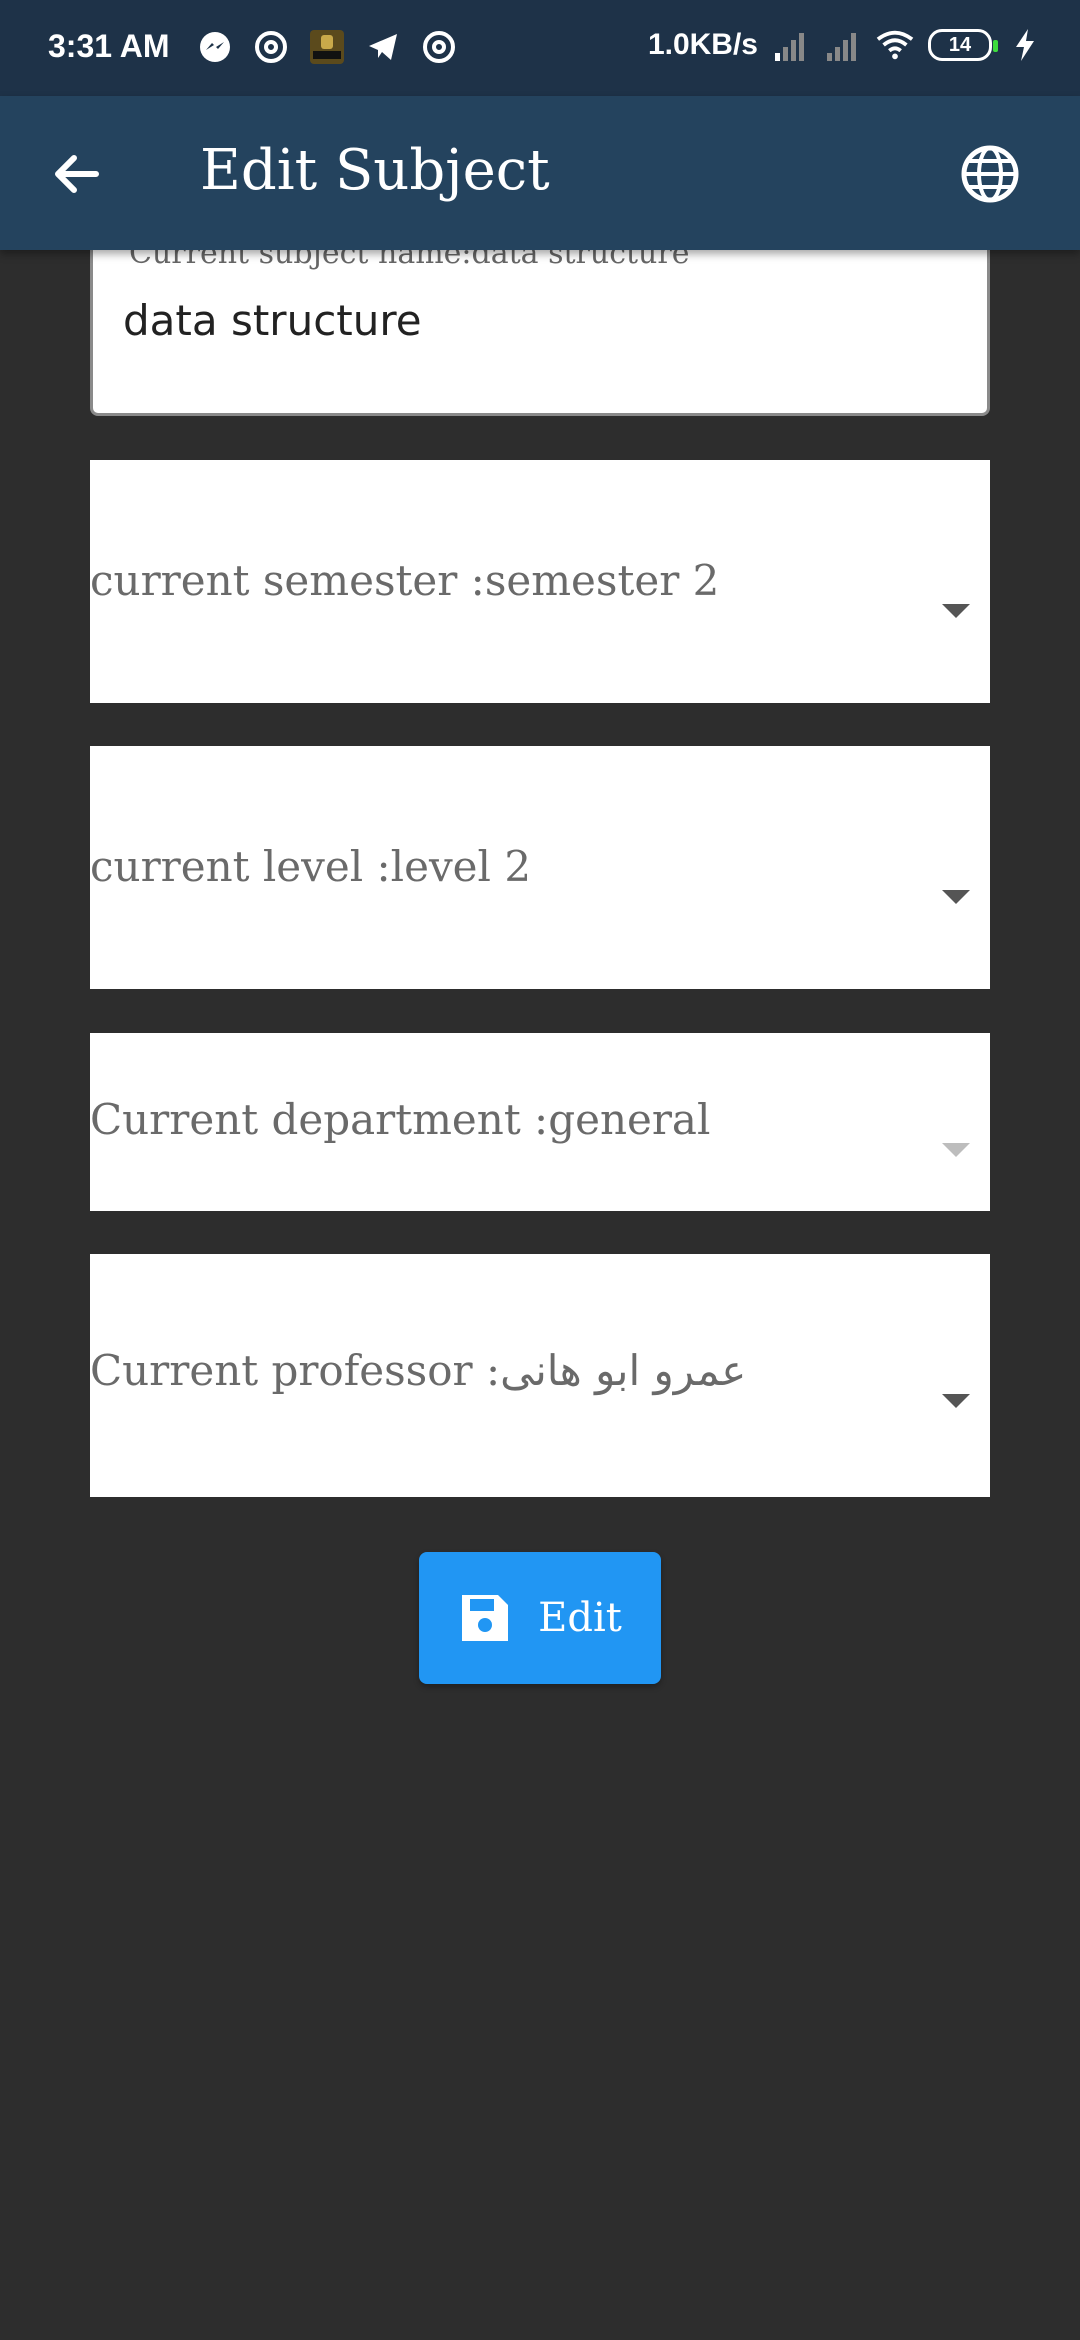 The height and width of the screenshot is (2340, 1080). I want to click on network-speed: 1.0KB/s, so click(702, 44).